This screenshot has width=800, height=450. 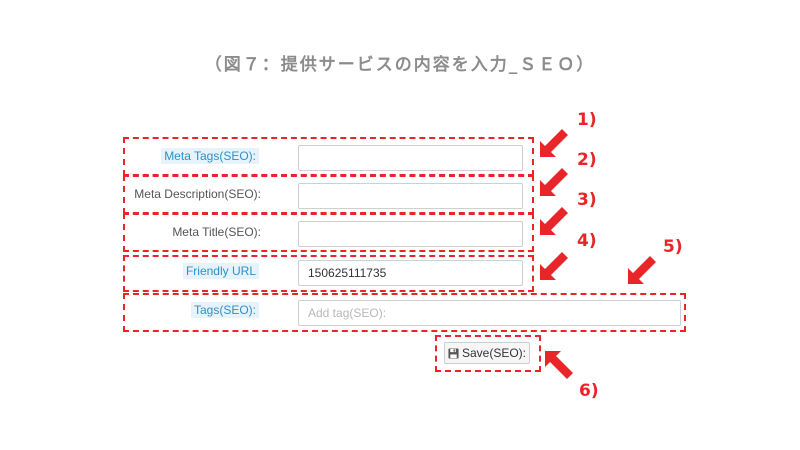 I want to click on annotation-number-5: 5), so click(x=673, y=247).